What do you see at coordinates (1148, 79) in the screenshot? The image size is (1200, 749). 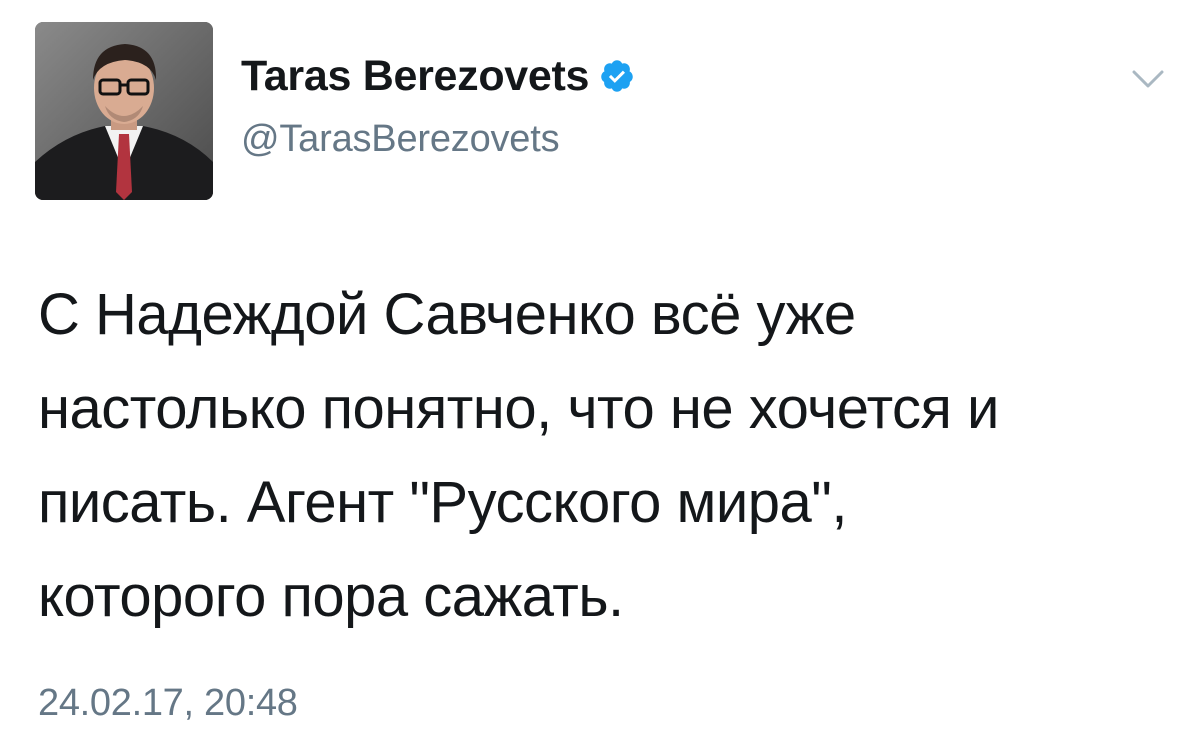 I see `chevron-down-icon` at bounding box center [1148, 79].